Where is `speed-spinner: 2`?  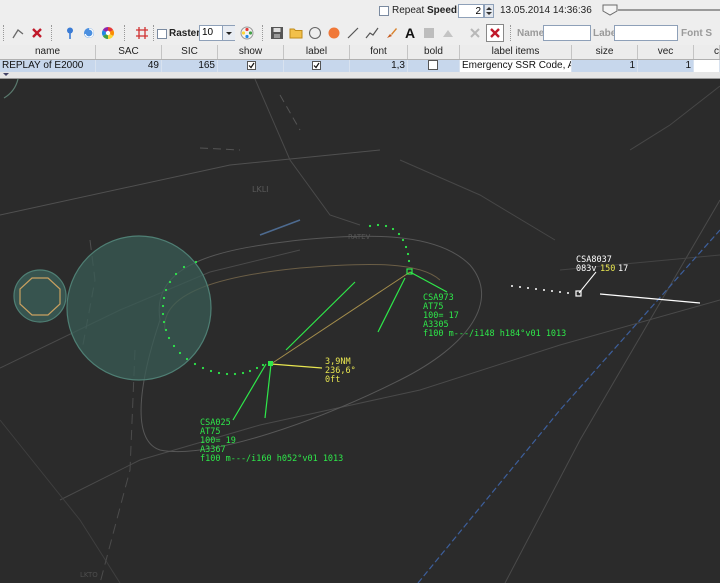 speed-spinner: 2 is located at coordinates (471, 11).